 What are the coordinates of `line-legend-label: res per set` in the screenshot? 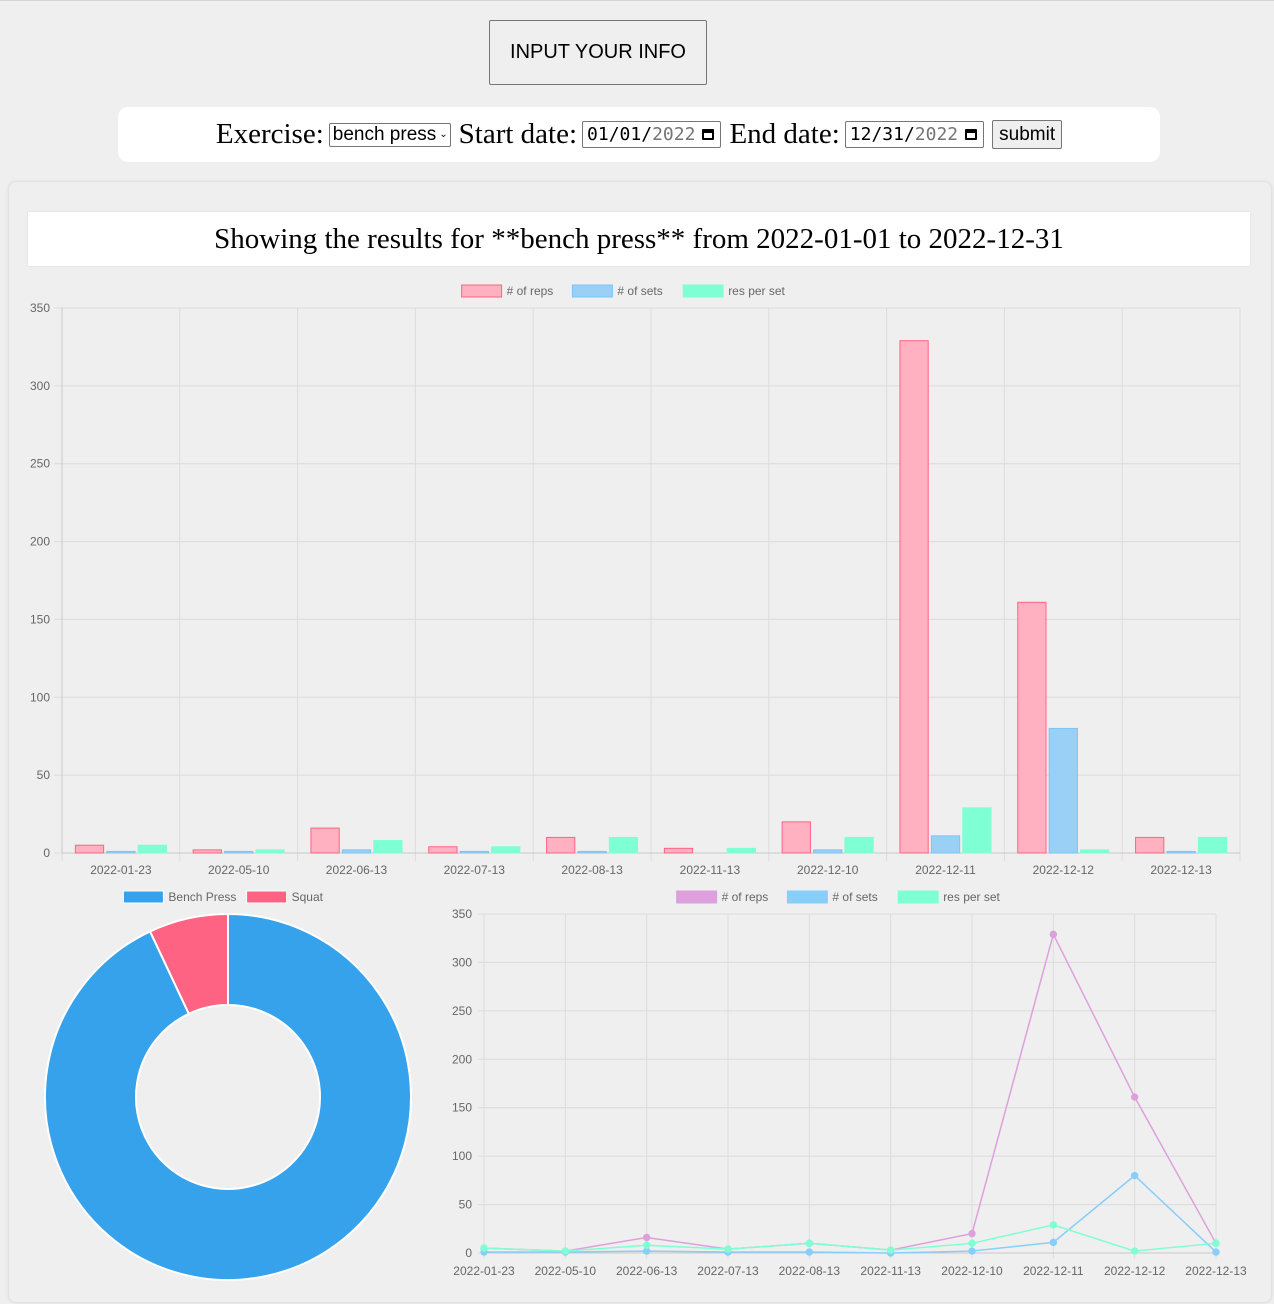 It's located at (971, 897).